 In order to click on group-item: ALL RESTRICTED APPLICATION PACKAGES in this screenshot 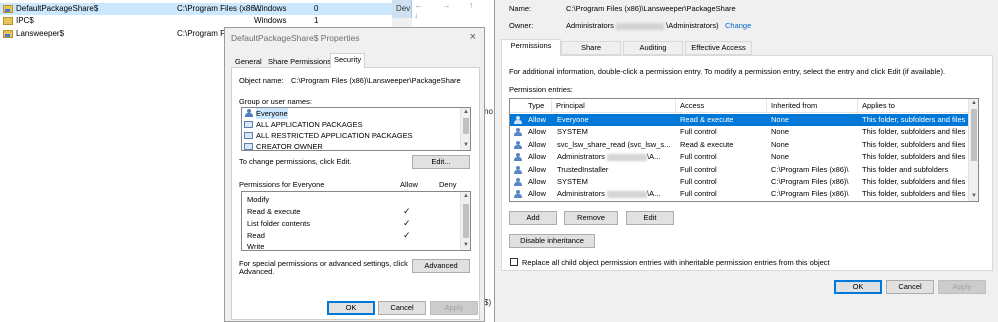, I will do `click(352, 135)`.